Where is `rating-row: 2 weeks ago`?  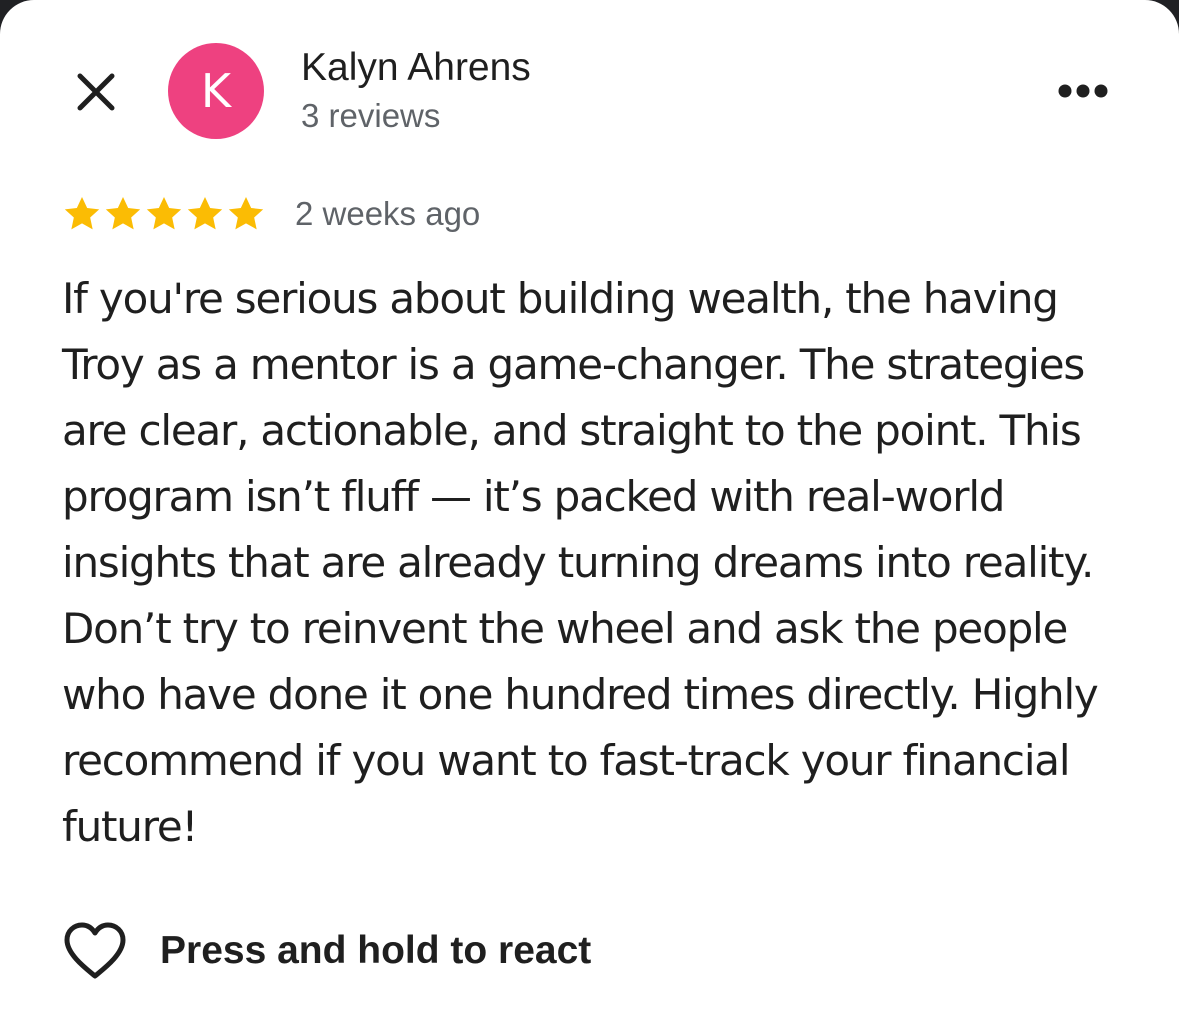 rating-row: 2 weeks ago is located at coordinates (271, 214).